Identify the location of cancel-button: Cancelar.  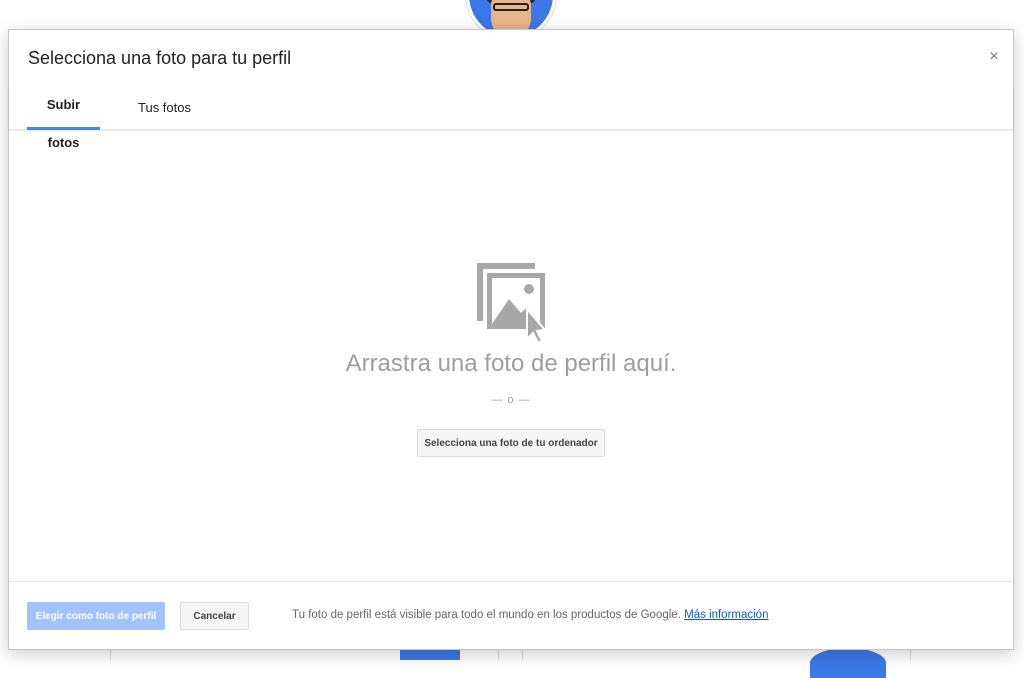
(214, 616).